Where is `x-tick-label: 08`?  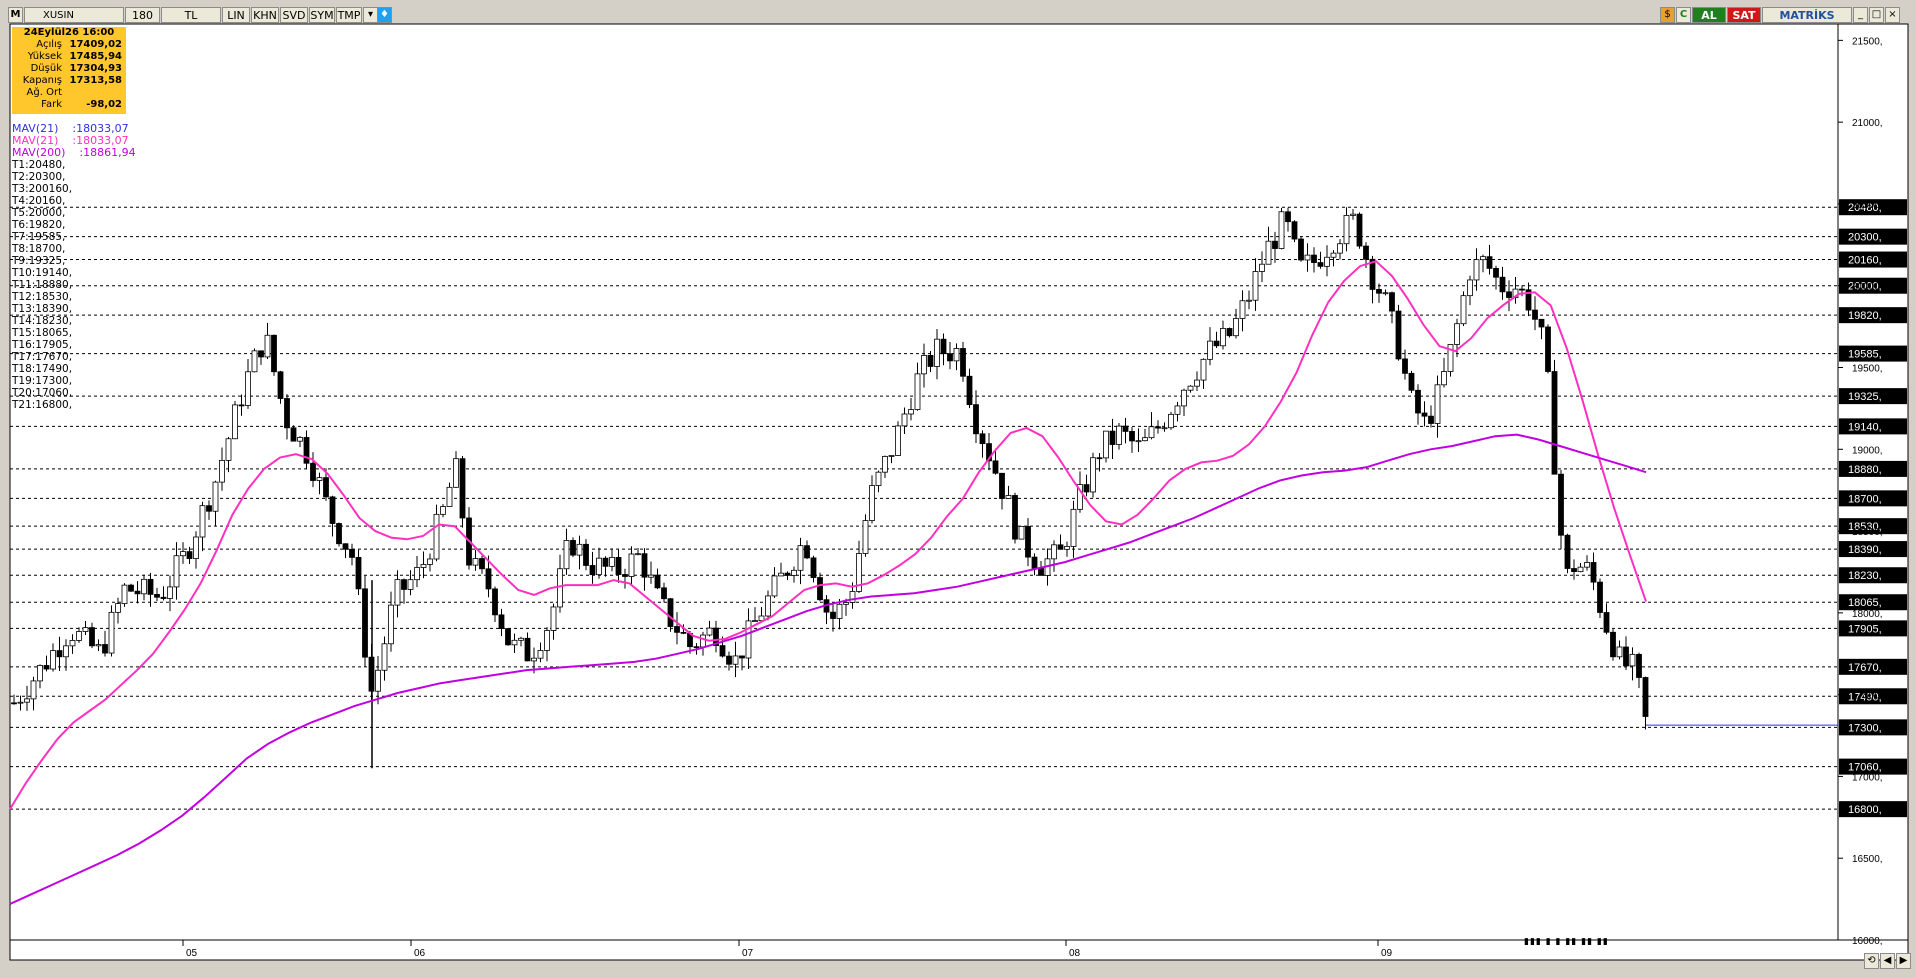
x-tick-label: 08 is located at coordinates (1075, 953).